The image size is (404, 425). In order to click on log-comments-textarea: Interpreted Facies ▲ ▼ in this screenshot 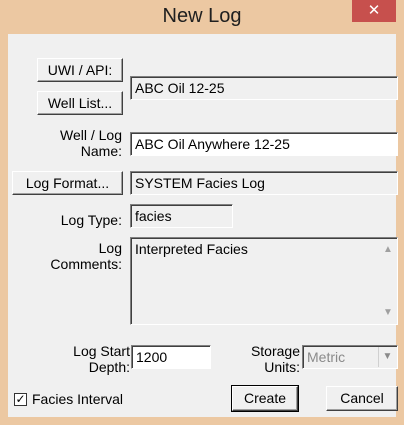, I will do `click(264, 281)`.